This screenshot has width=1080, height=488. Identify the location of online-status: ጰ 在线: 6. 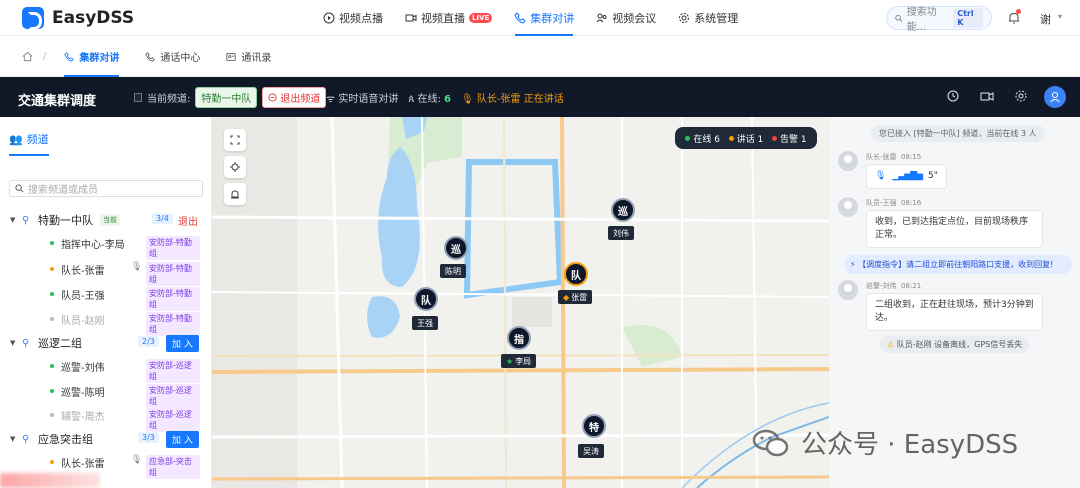
(429, 97).